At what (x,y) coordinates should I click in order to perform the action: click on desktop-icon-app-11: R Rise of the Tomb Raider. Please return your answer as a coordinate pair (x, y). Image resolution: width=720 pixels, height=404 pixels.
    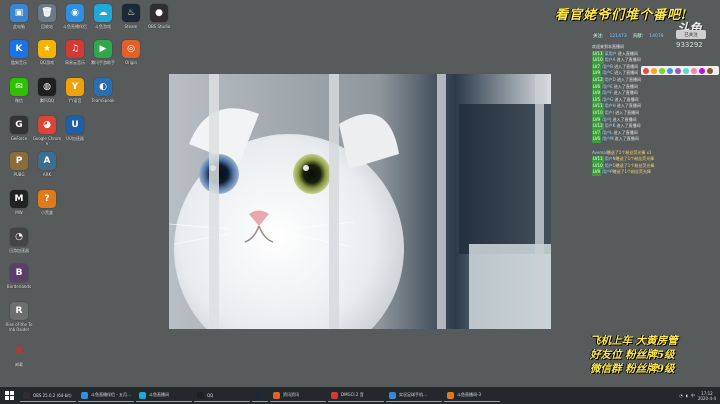
    Looking at the image, I should click on (19, 317).